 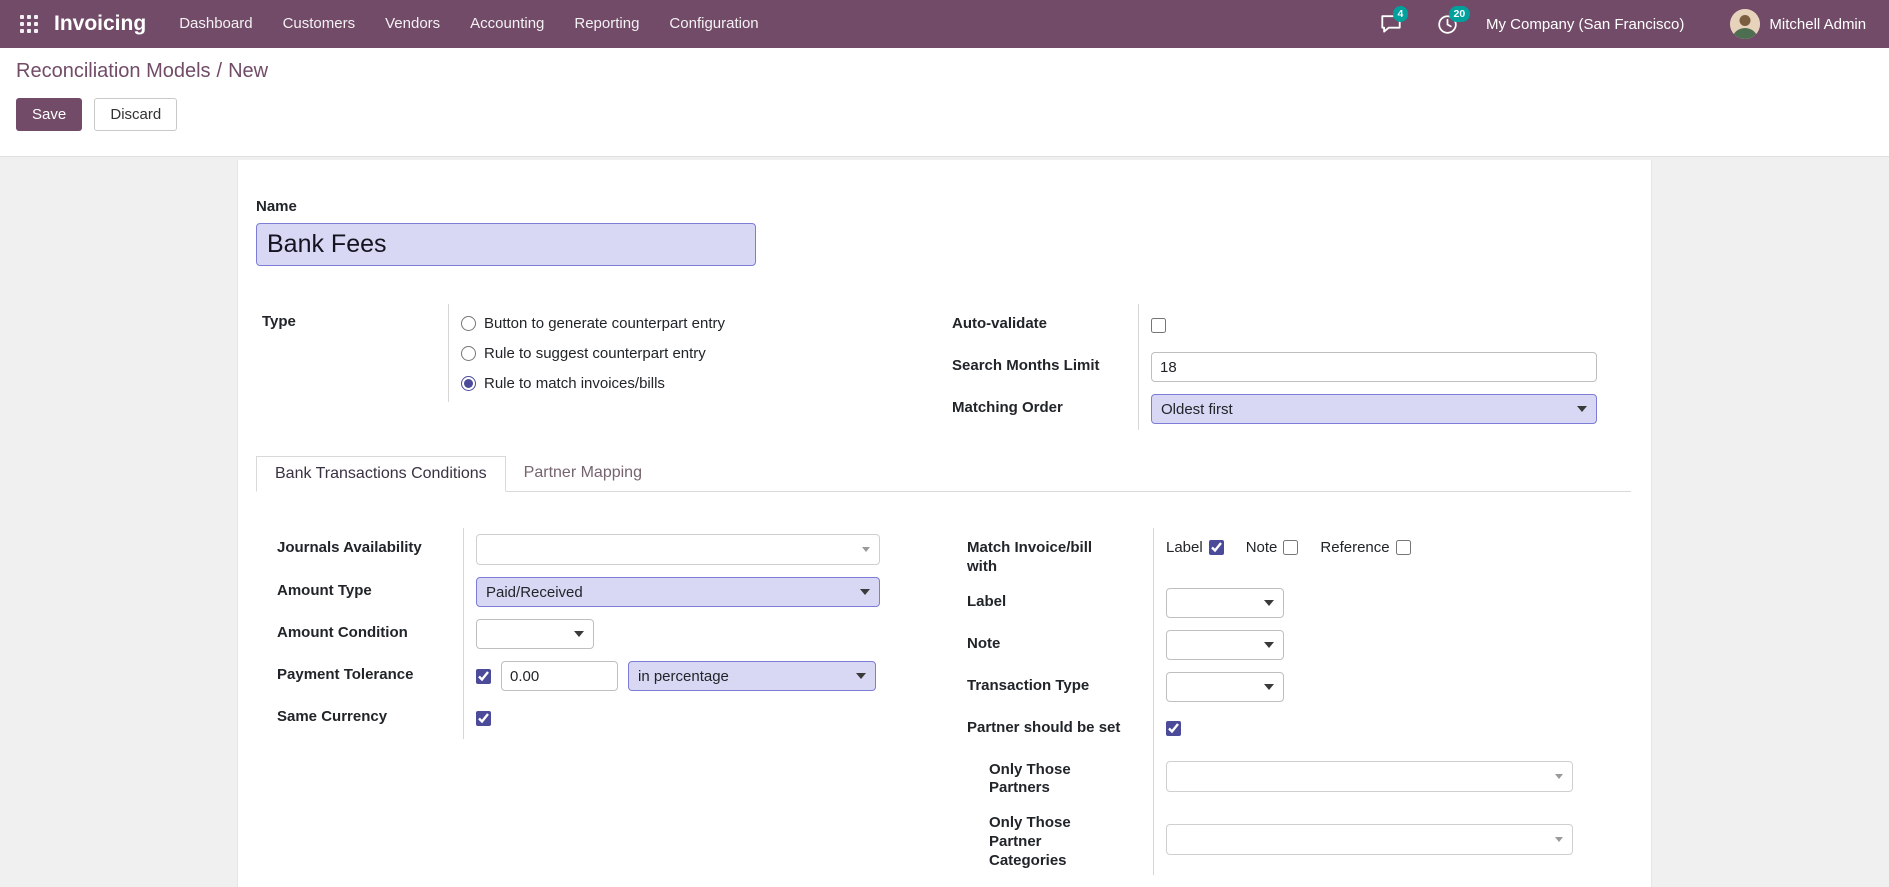 I want to click on amount-condition-label: Amount Condition, so click(x=342, y=632).